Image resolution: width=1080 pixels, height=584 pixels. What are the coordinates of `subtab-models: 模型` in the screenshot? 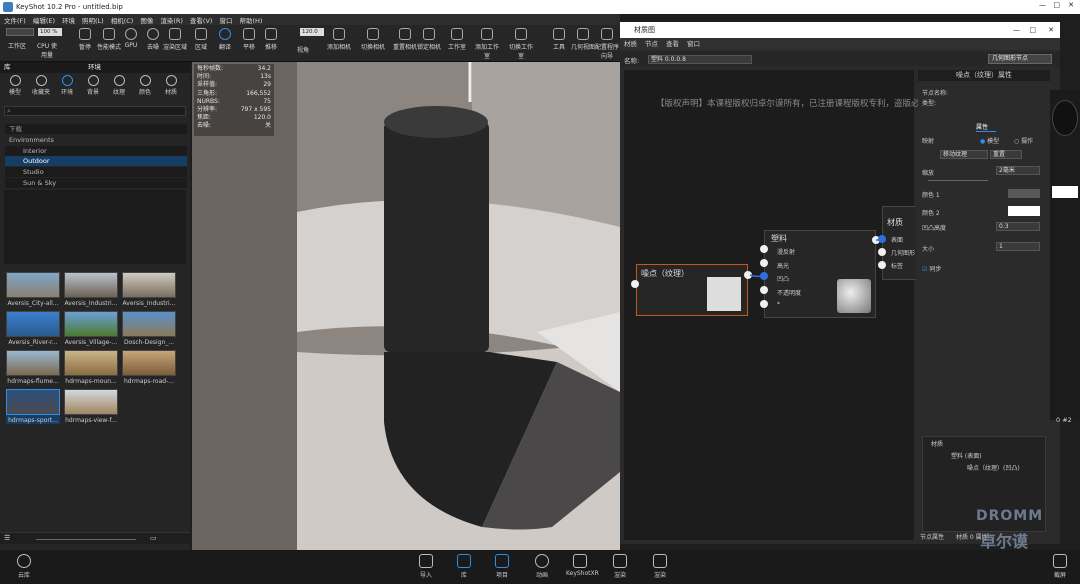 It's located at (15, 85).